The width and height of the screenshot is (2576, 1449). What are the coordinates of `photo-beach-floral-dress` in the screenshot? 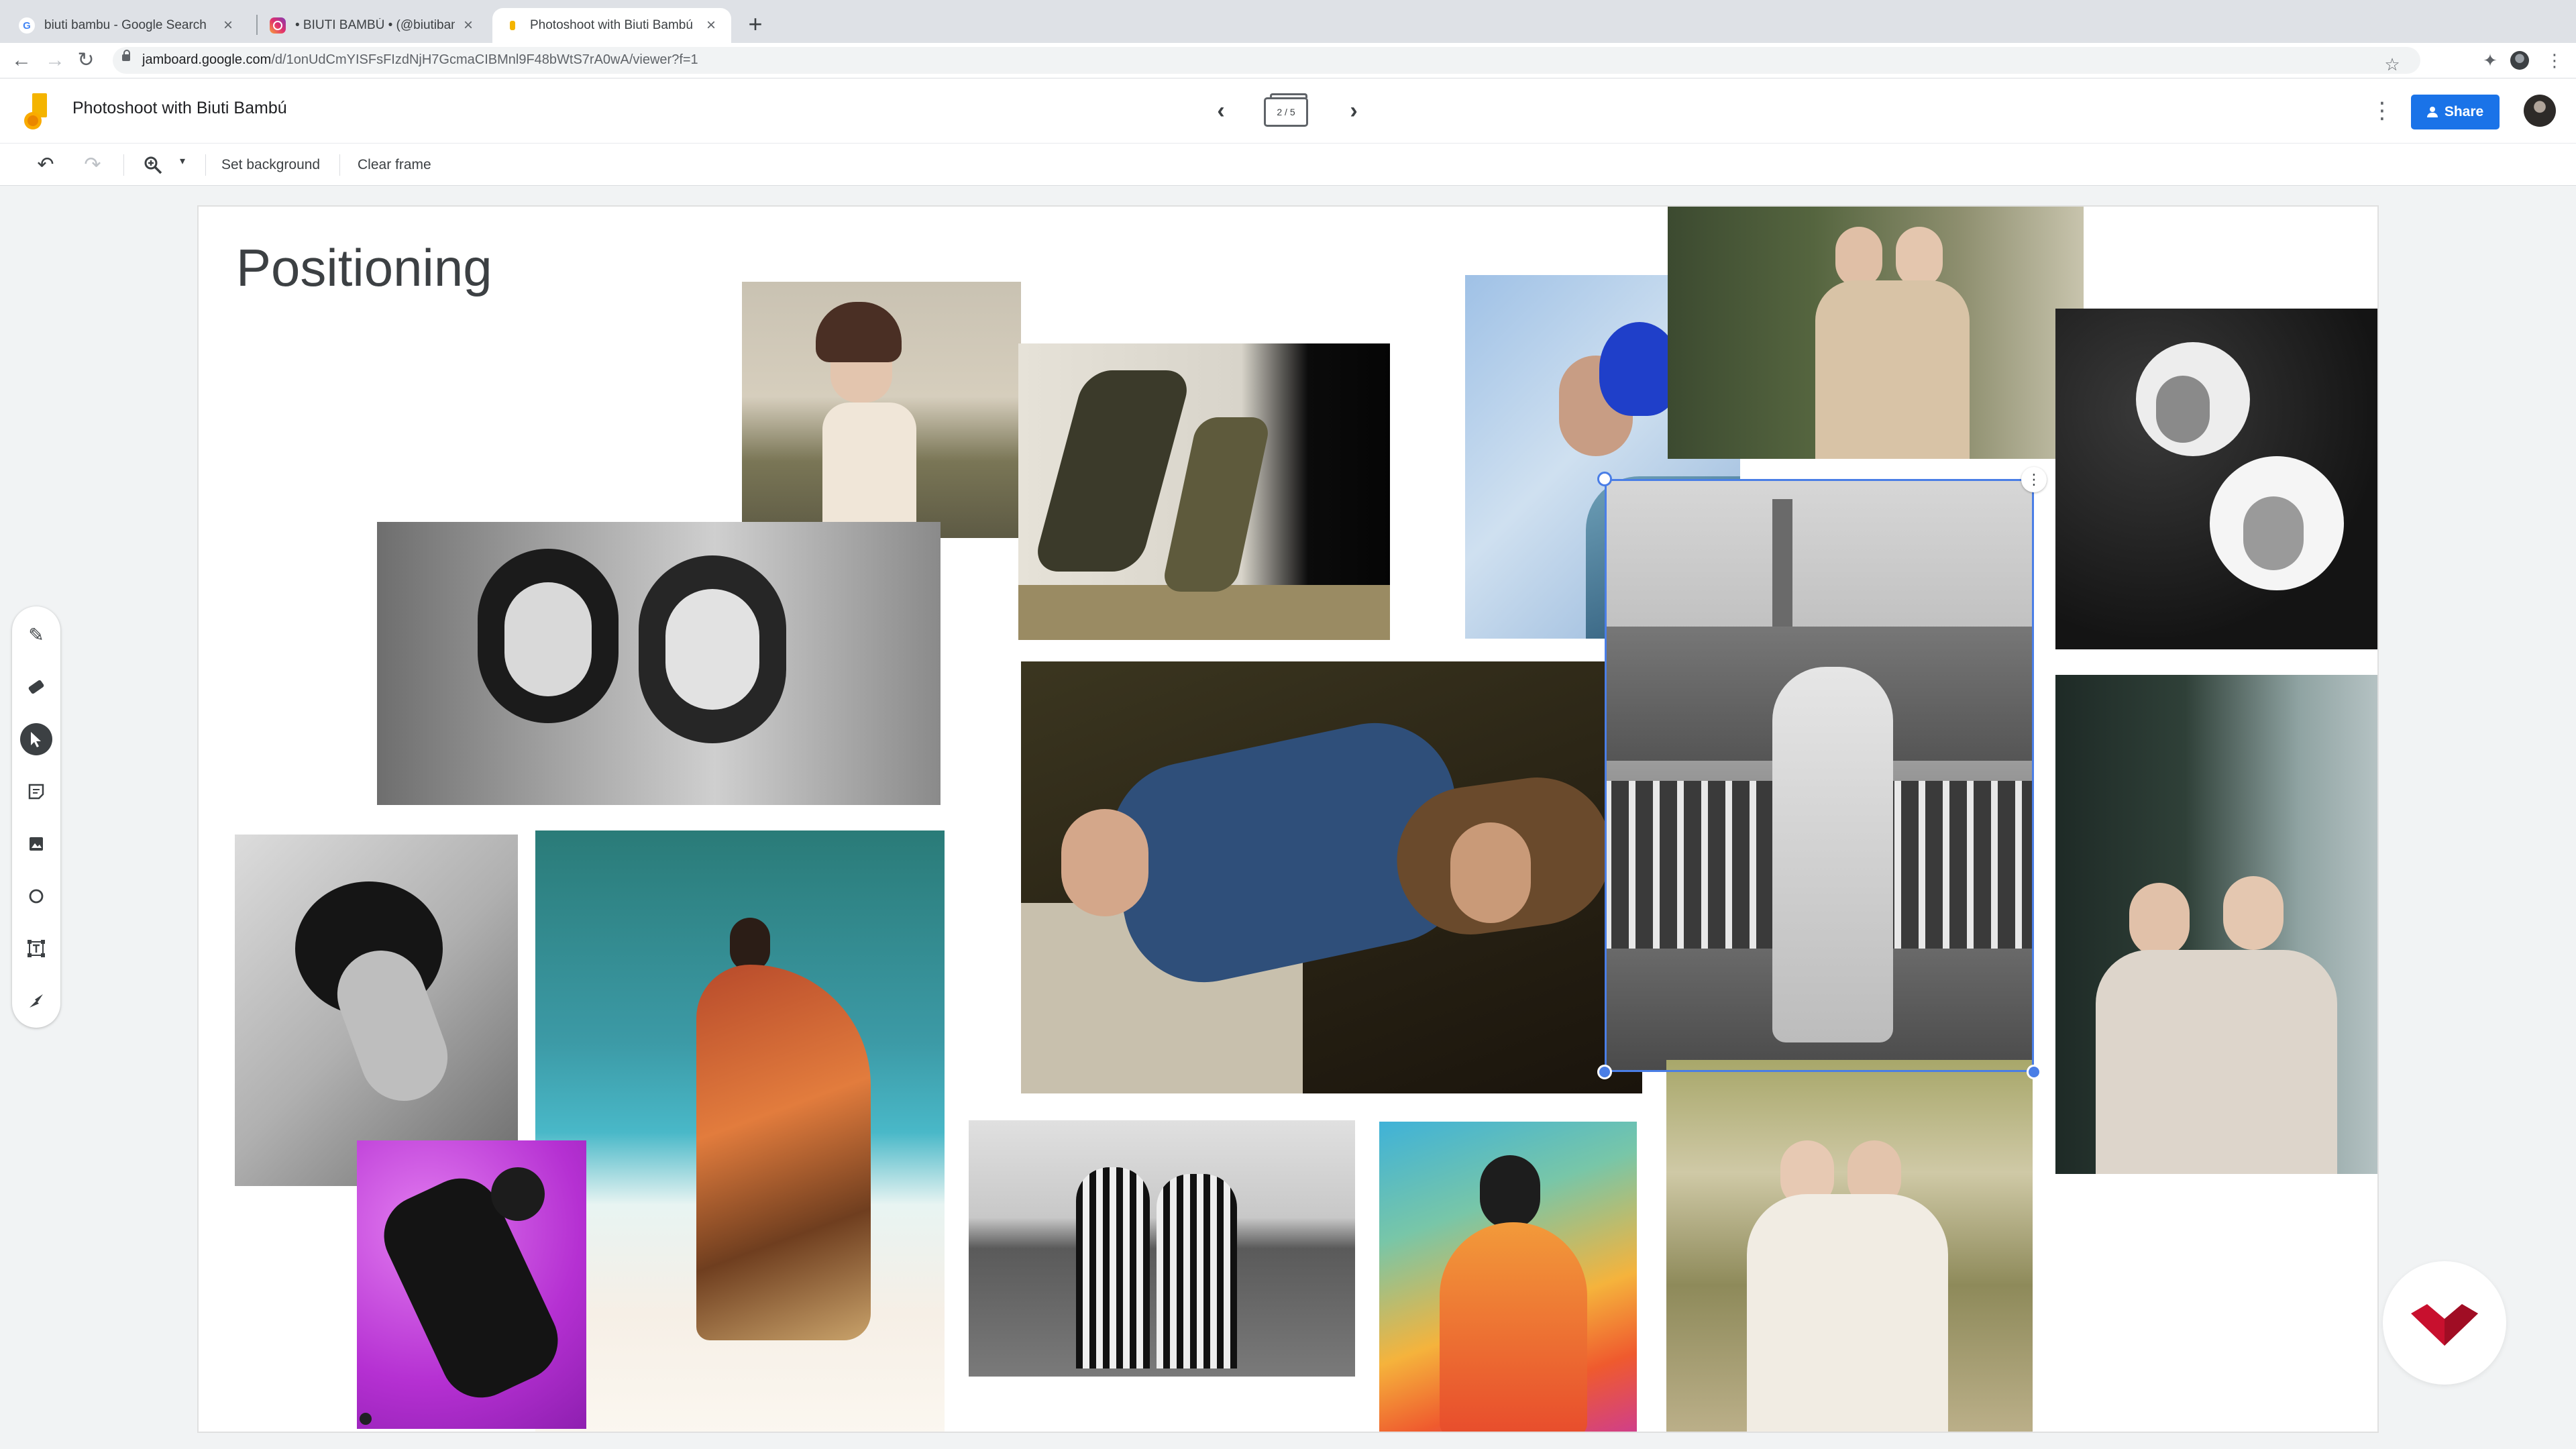 It's located at (740, 1131).